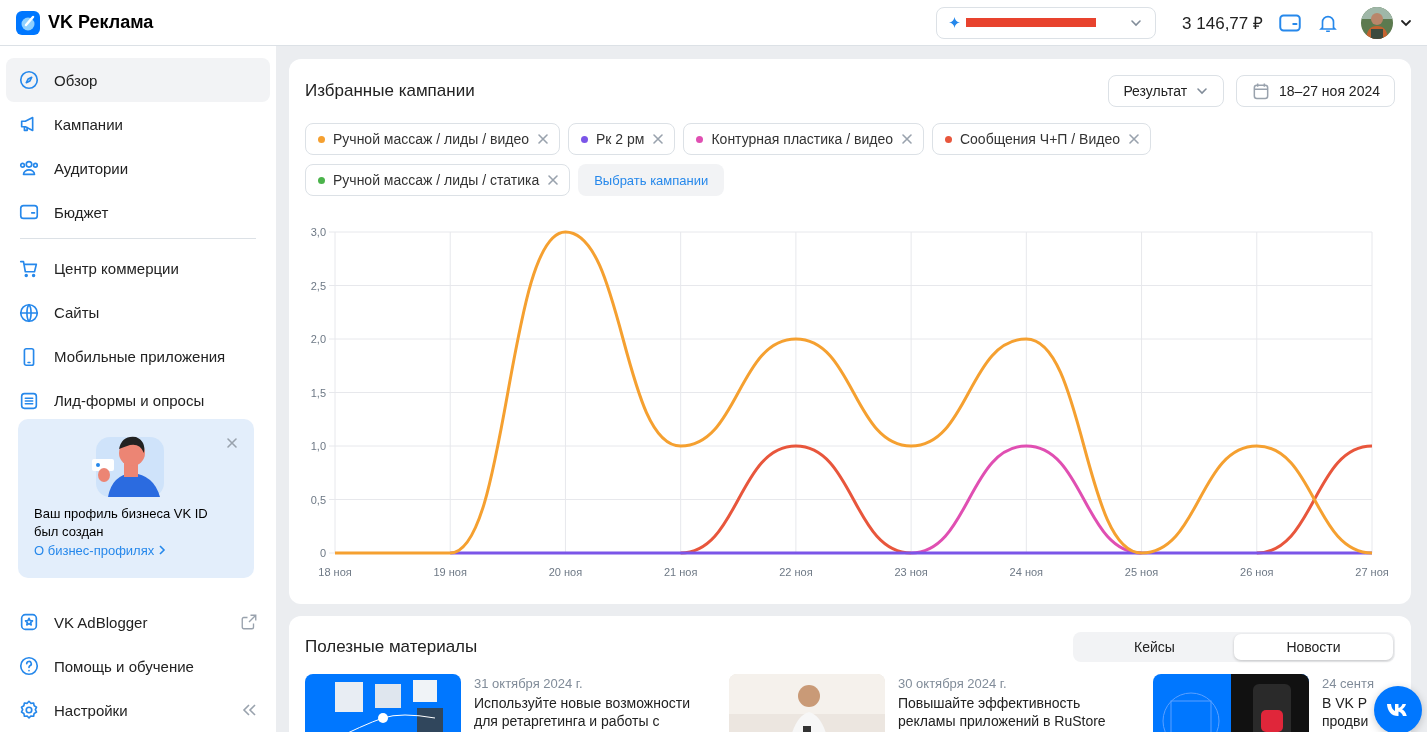 The width and height of the screenshot is (1427, 732). What do you see at coordinates (138, 212) in the screenshot?
I see `nav-item: Бюджет` at bounding box center [138, 212].